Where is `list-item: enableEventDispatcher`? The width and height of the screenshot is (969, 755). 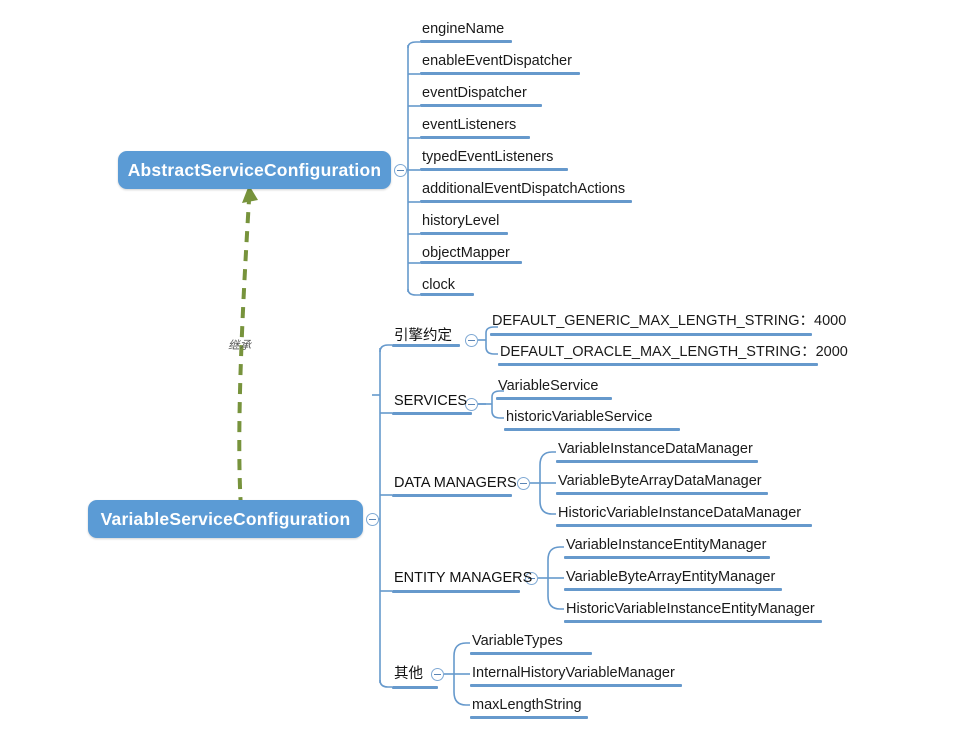 list-item: enableEventDispatcher is located at coordinates (497, 61).